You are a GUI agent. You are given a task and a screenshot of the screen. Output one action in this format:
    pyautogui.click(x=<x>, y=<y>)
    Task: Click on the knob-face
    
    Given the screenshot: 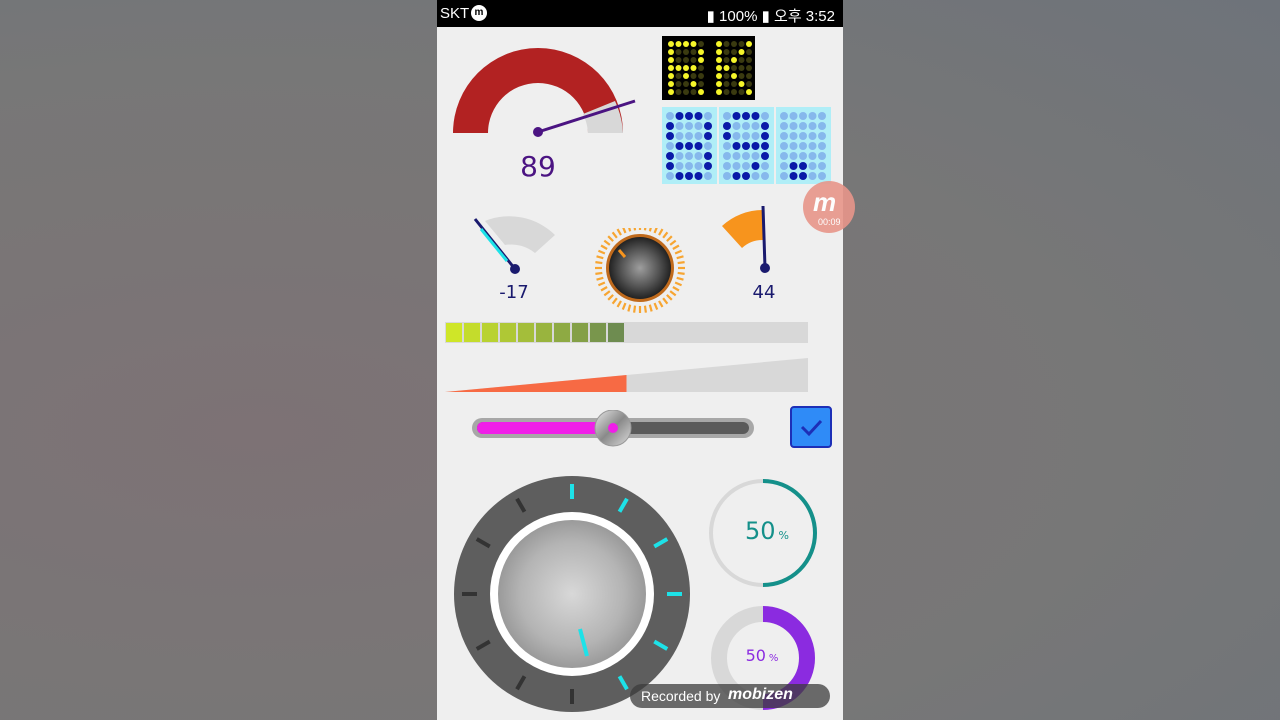 What is the action you would take?
    pyautogui.click(x=640, y=268)
    